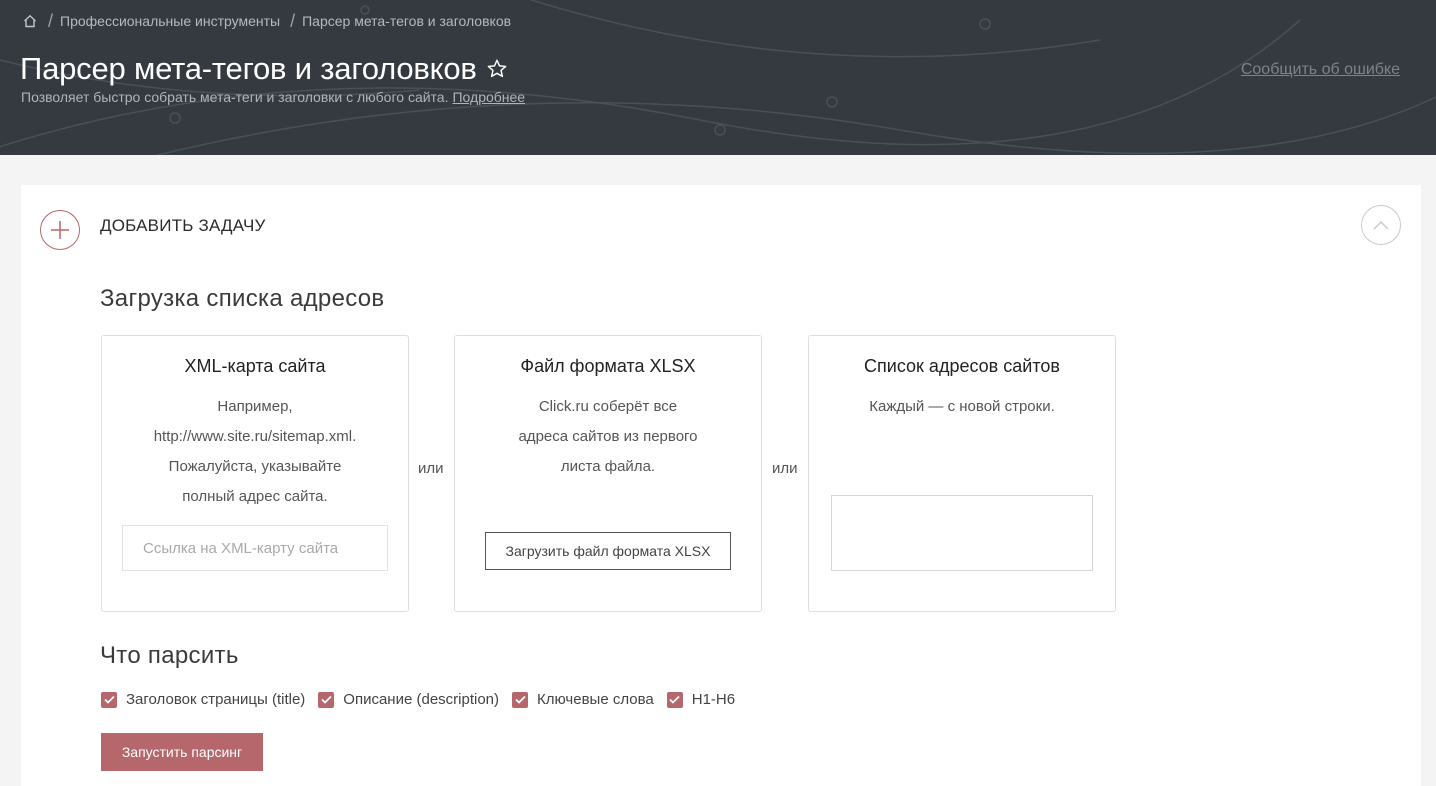  I want to click on desc-line: адреса сайтов из первого, so click(608, 436).